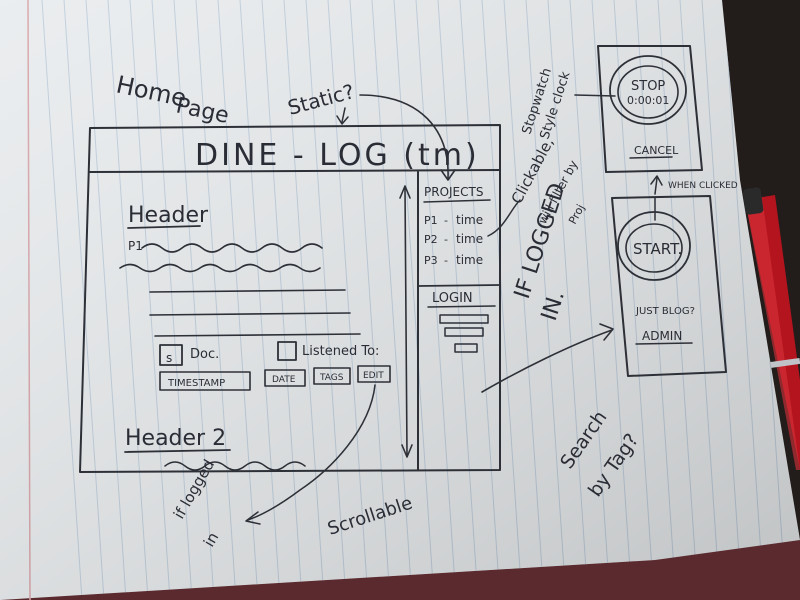 The width and height of the screenshot is (800, 600). I want to click on listened-checkbox-label: Listened To:, so click(340, 351).